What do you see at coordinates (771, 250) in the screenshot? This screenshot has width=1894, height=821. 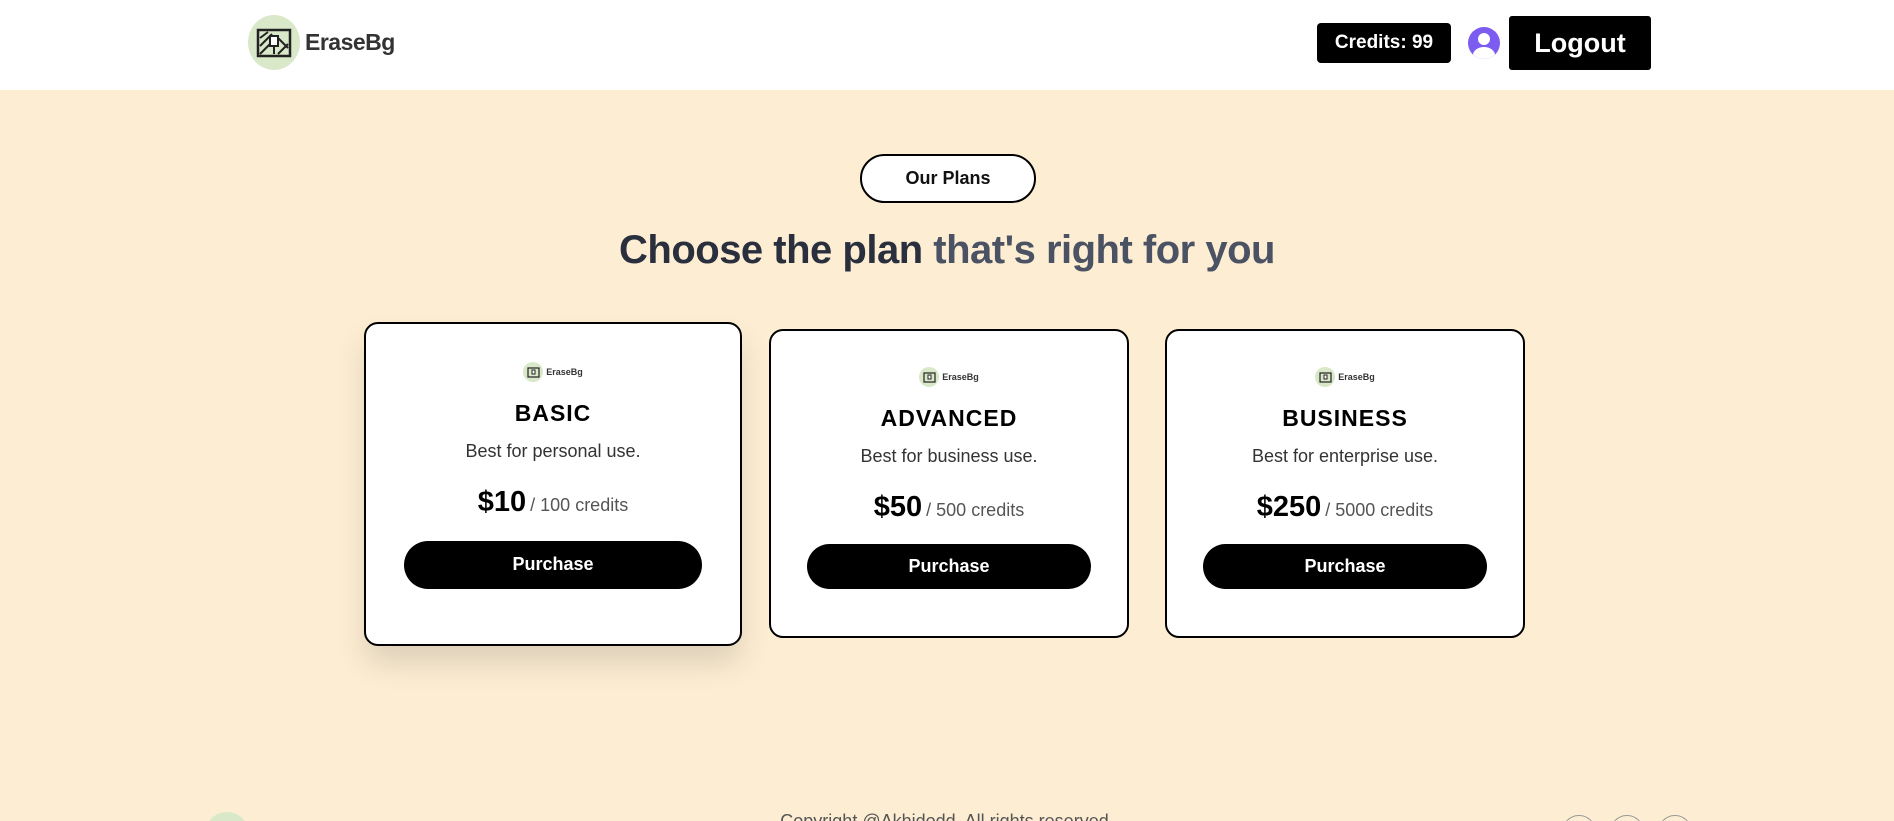 I see `heading-part-1: Choose the plan` at bounding box center [771, 250].